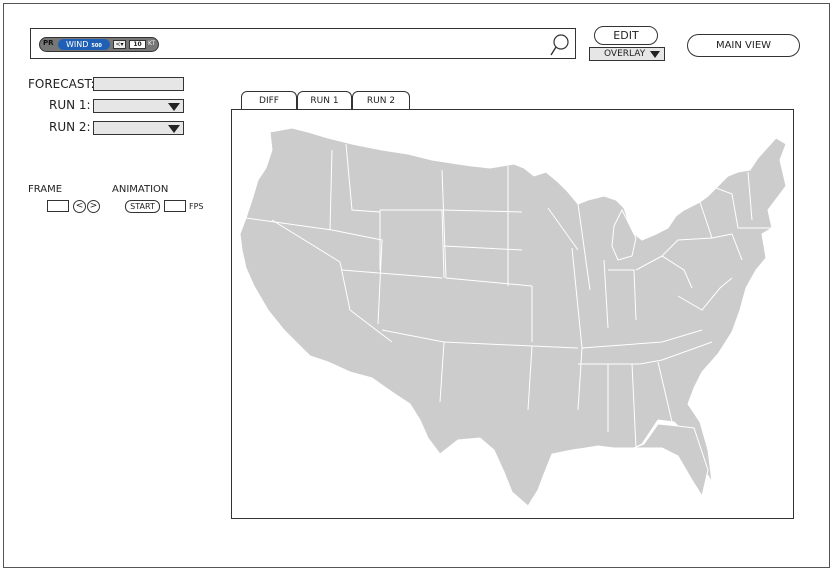  What do you see at coordinates (96, 46) in the screenshot?
I see `layer-level: 500` at bounding box center [96, 46].